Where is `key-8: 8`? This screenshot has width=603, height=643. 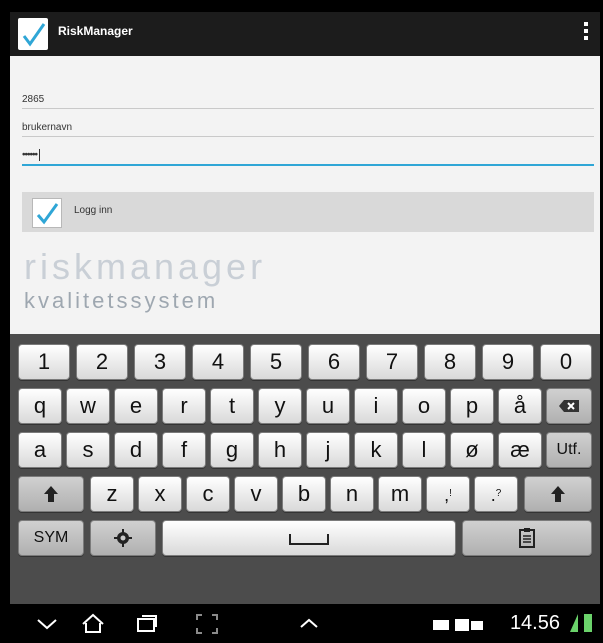
key-8: 8 is located at coordinates (450, 362).